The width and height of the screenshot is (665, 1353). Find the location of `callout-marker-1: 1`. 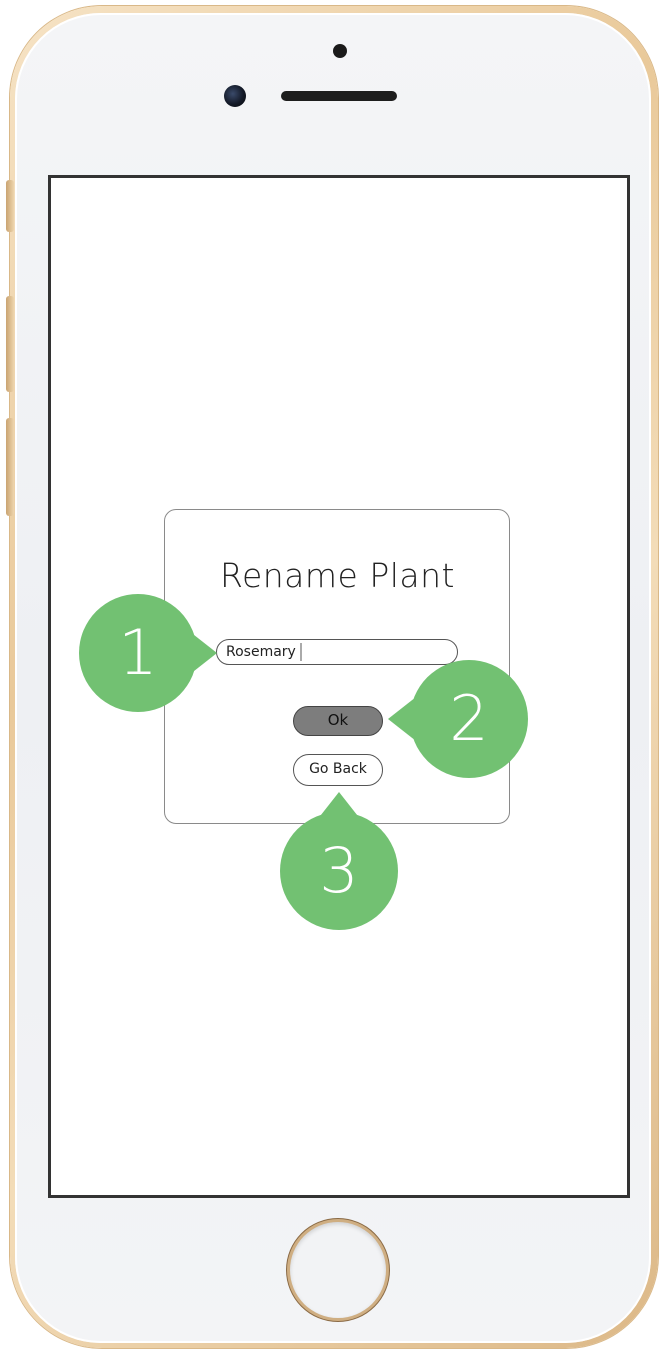

callout-marker-1: 1 is located at coordinates (148, 653).